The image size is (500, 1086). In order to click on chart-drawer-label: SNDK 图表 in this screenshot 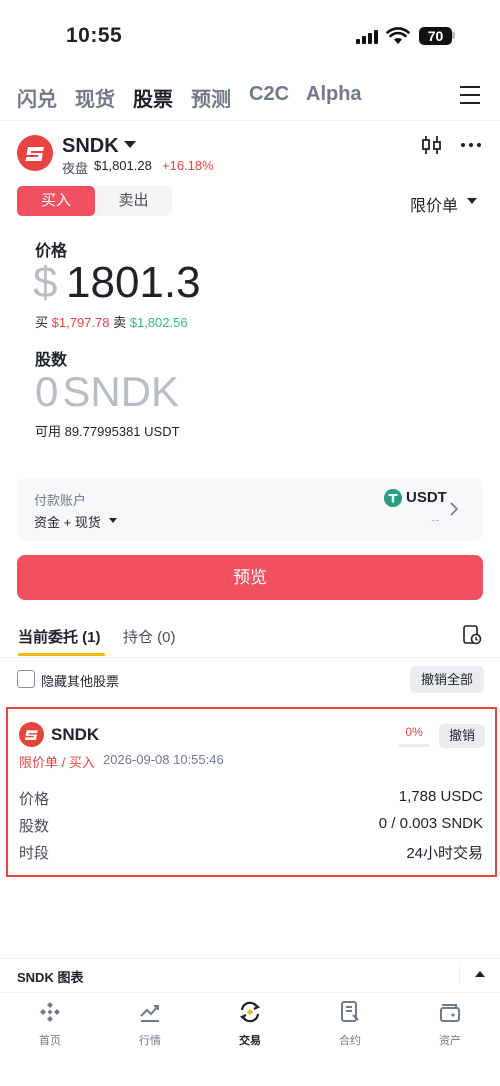, I will do `click(50, 976)`.